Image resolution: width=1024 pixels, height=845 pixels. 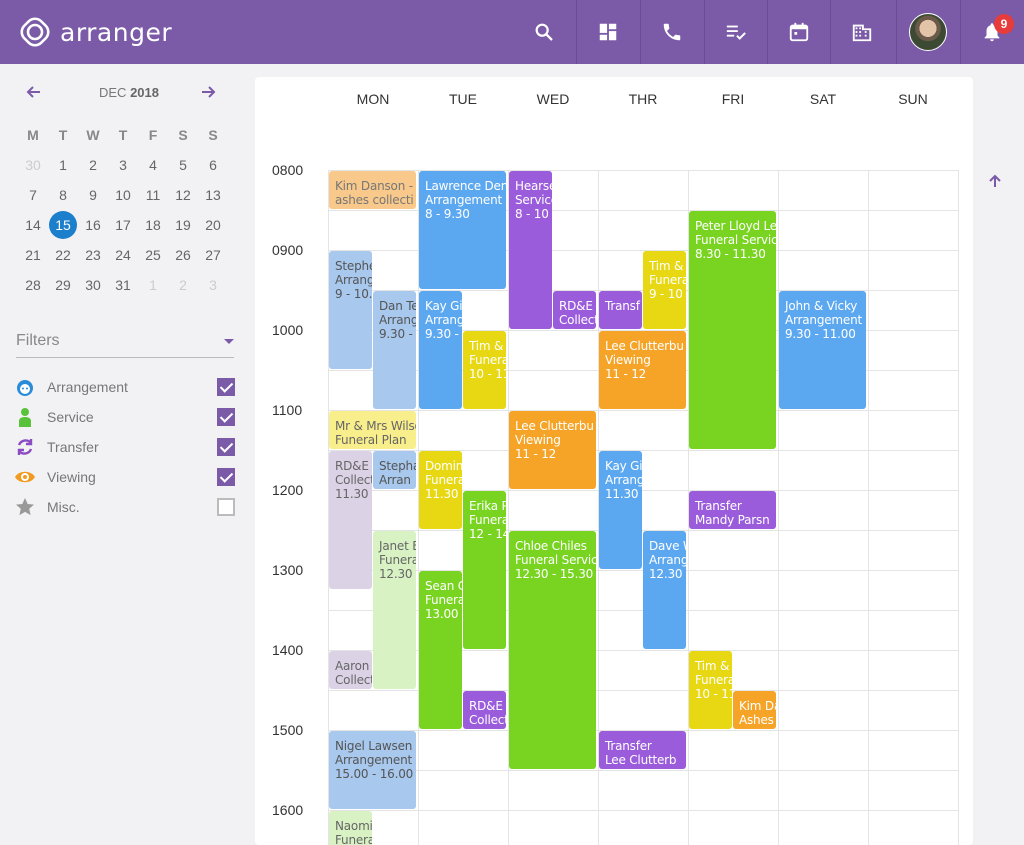 I want to click on mini-calendar-day: 16, so click(x=93, y=225).